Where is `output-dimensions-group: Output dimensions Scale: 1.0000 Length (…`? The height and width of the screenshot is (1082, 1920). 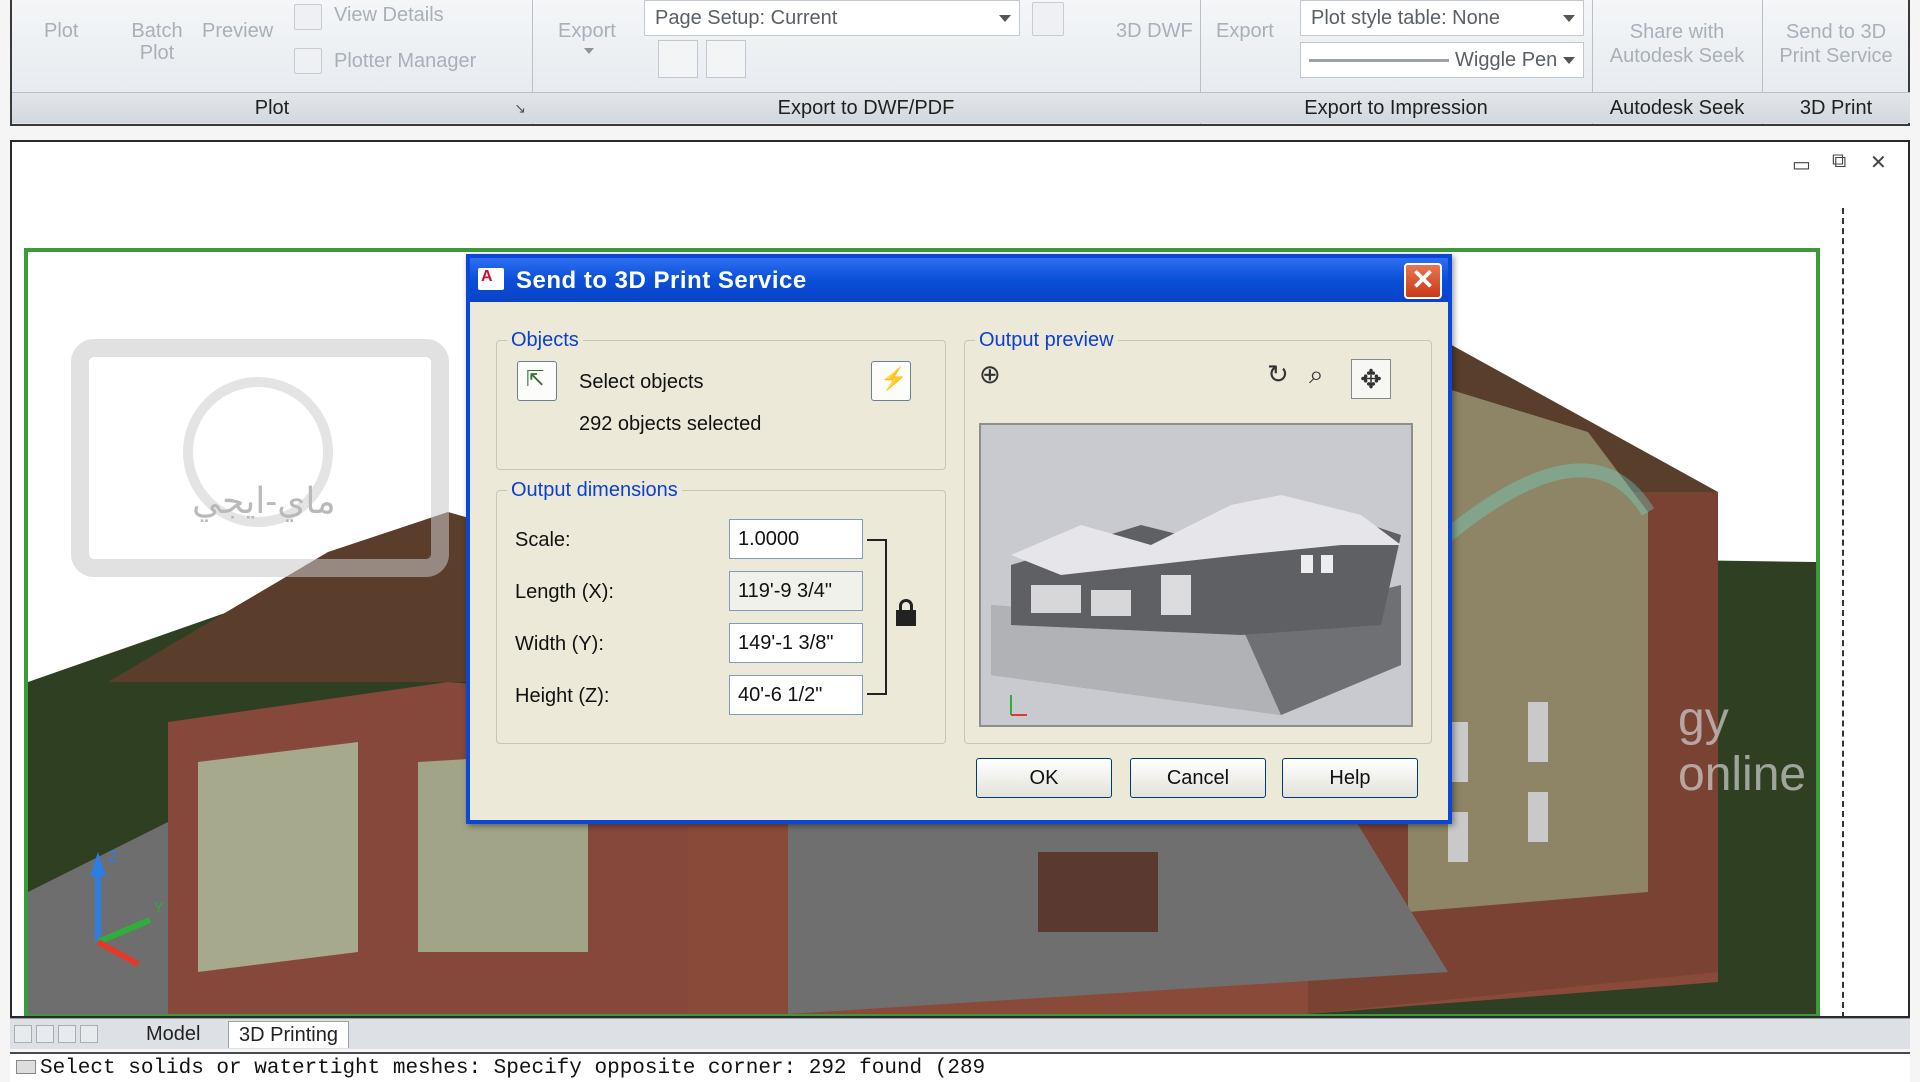 output-dimensions-group: Output dimensions Scale: 1.0000 Length (… is located at coordinates (721, 611).